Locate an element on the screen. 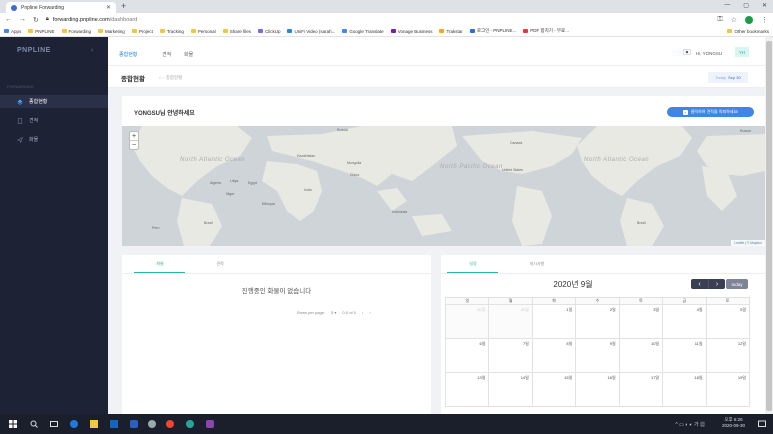 The width and height of the screenshot is (773, 434). sidebar-item-quote: 견적 is located at coordinates (54, 120).